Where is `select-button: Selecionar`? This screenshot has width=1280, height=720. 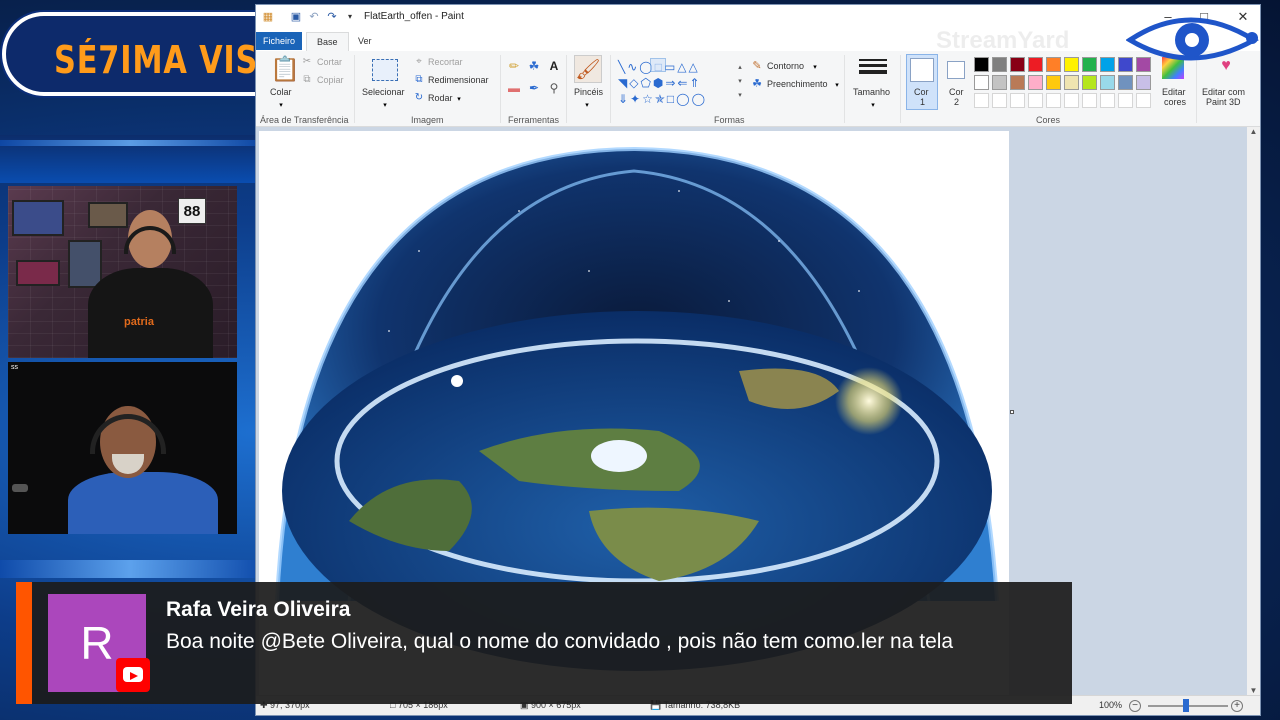
select-button: Selecionar is located at coordinates (383, 92).